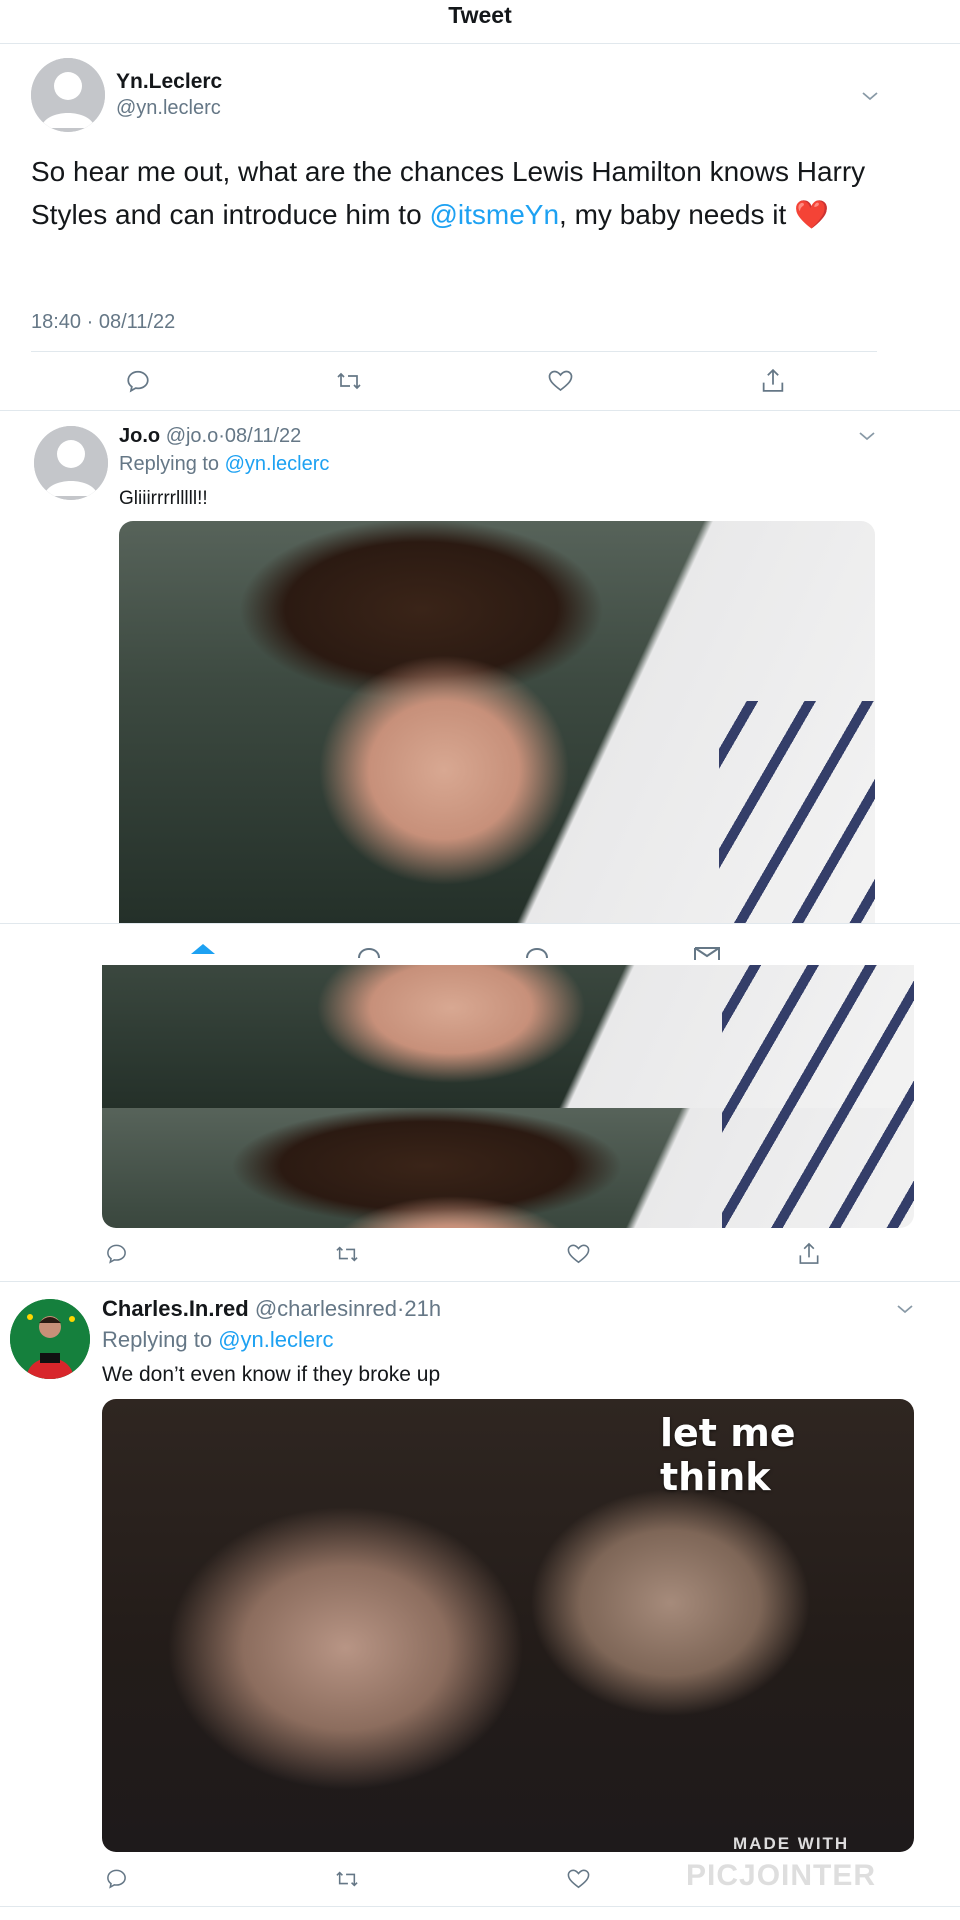 Image resolution: width=960 pixels, height=1920 pixels. What do you see at coordinates (811, 214) in the screenshot?
I see `heart-emoji: ❤️` at bounding box center [811, 214].